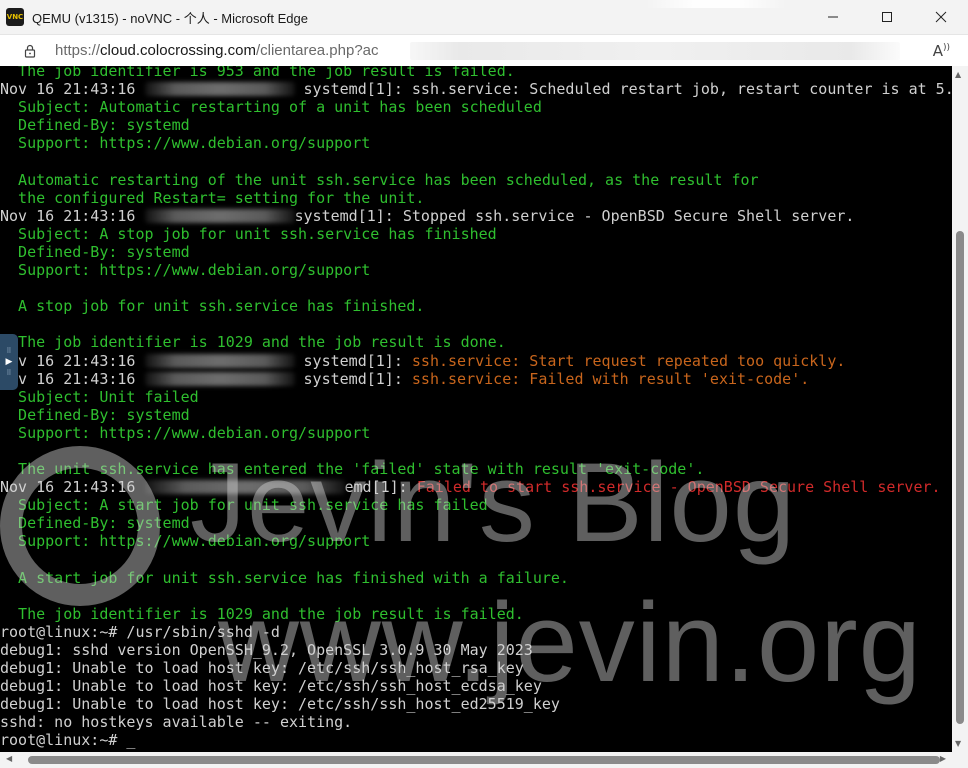 The height and width of the screenshot is (768, 968). What do you see at coordinates (943, 758) in the screenshot?
I see `scroll-right-icon: ▶` at bounding box center [943, 758].